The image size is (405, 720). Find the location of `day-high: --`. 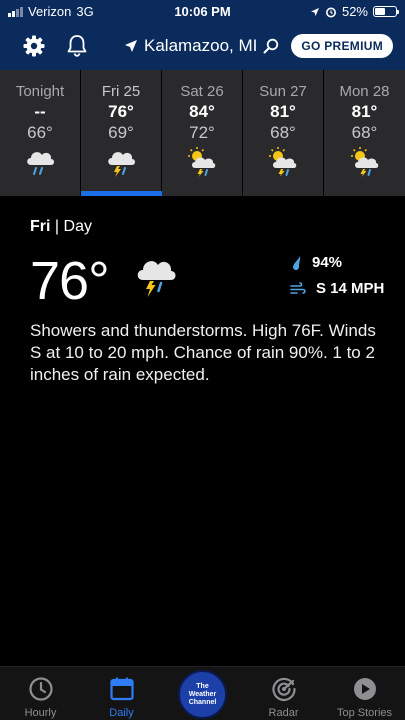

day-high: -- is located at coordinates (40, 111).